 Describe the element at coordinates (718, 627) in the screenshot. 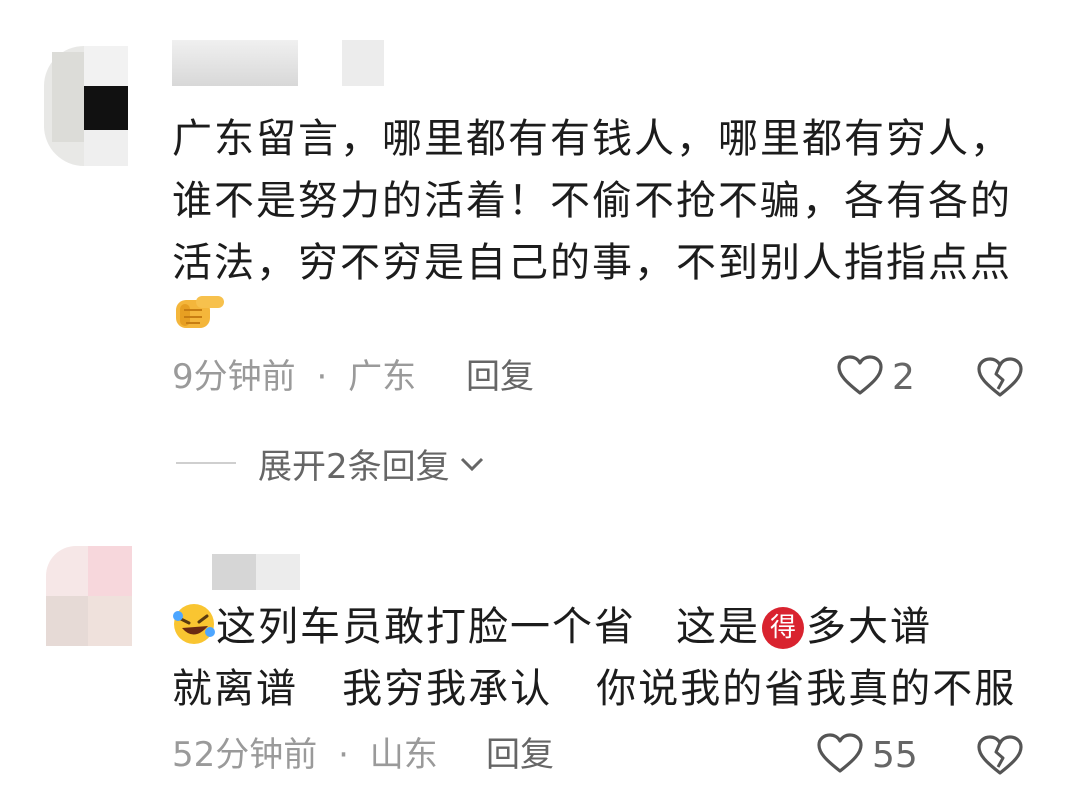

I see `comment-text-part: 这是` at that location.